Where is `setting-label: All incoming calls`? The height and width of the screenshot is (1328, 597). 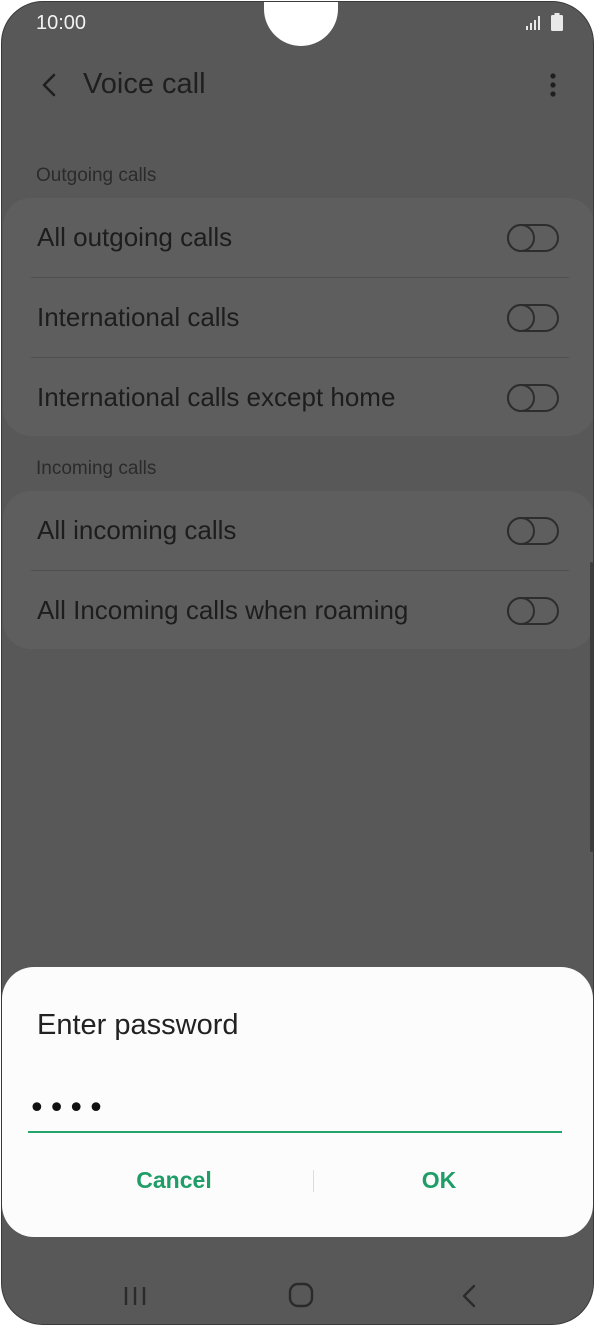 setting-label: All incoming calls is located at coordinates (137, 530).